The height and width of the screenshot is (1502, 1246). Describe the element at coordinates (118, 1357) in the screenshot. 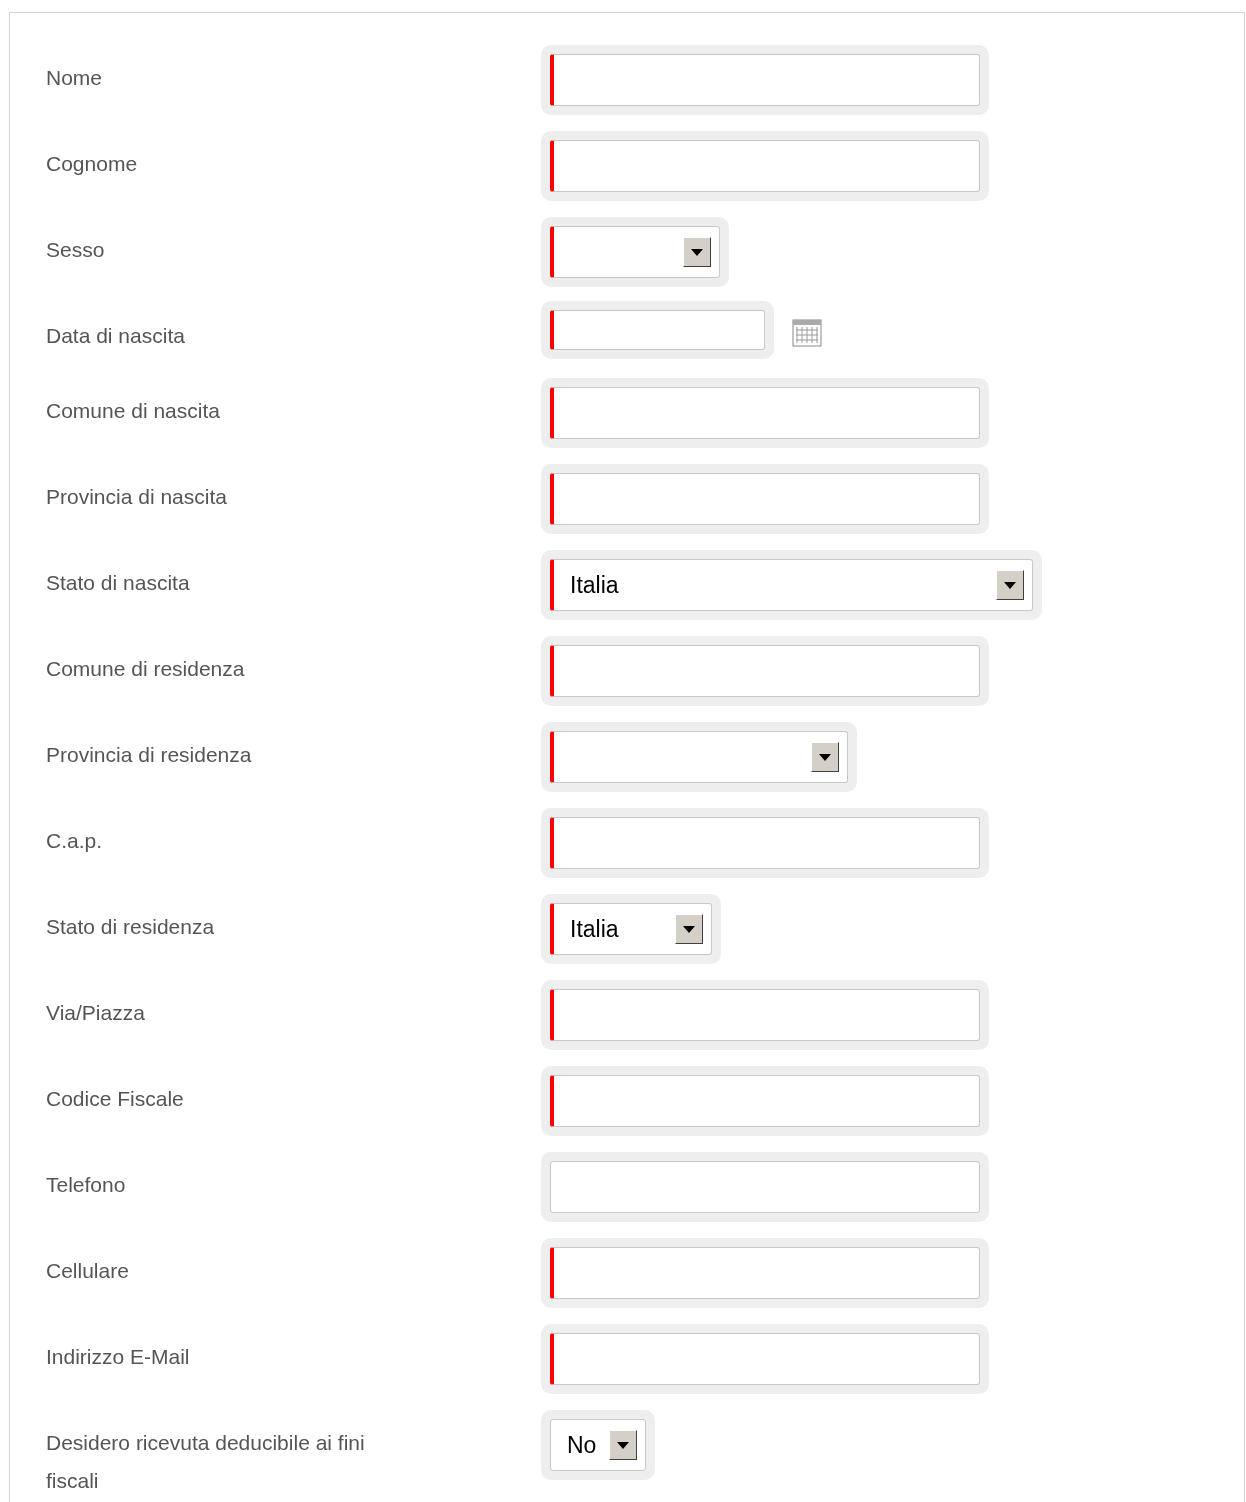

I see `field-label: Indirizzo E-Mail` at that location.